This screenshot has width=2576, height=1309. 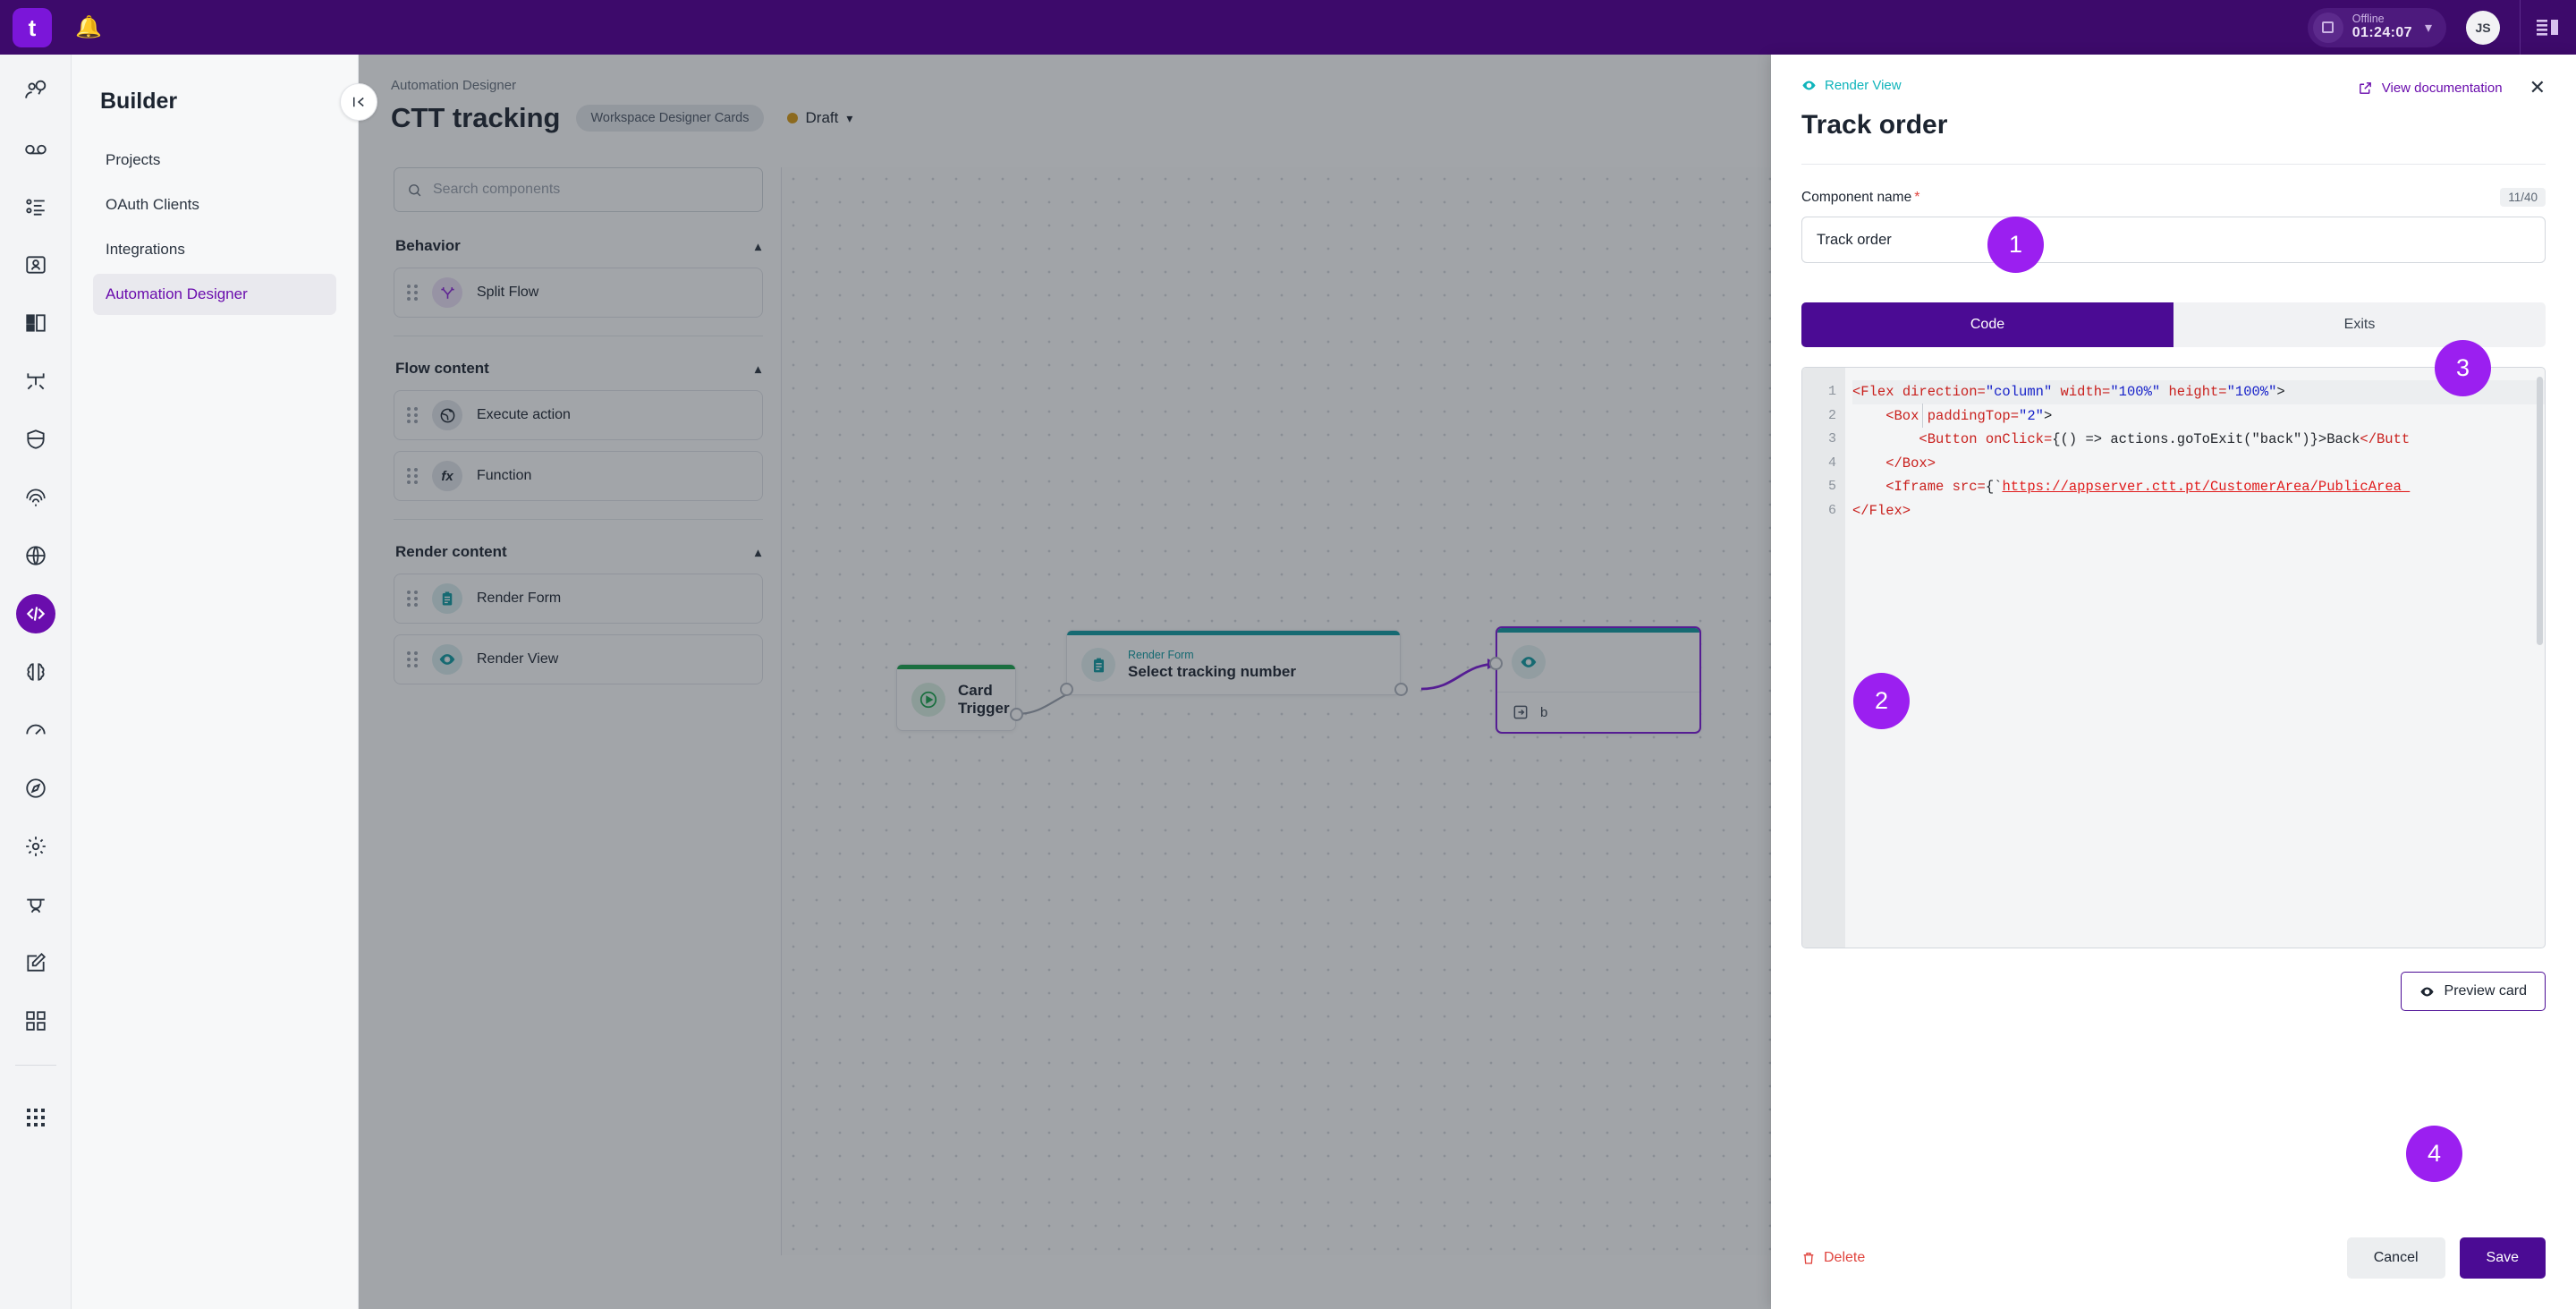 What do you see at coordinates (2365, 87) in the screenshot?
I see `external-link-icon` at bounding box center [2365, 87].